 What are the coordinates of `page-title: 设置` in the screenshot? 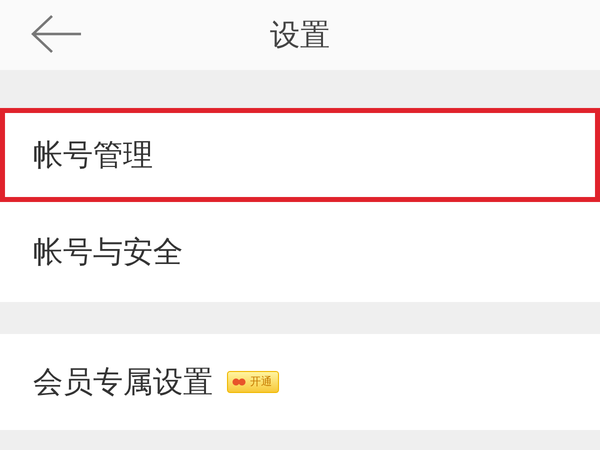 It's located at (300, 35).